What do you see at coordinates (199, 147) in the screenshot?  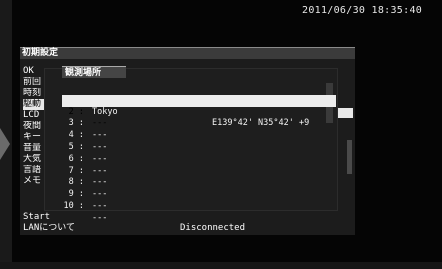 I see `location-row: 5 : ---` at bounding box center [199, 147].